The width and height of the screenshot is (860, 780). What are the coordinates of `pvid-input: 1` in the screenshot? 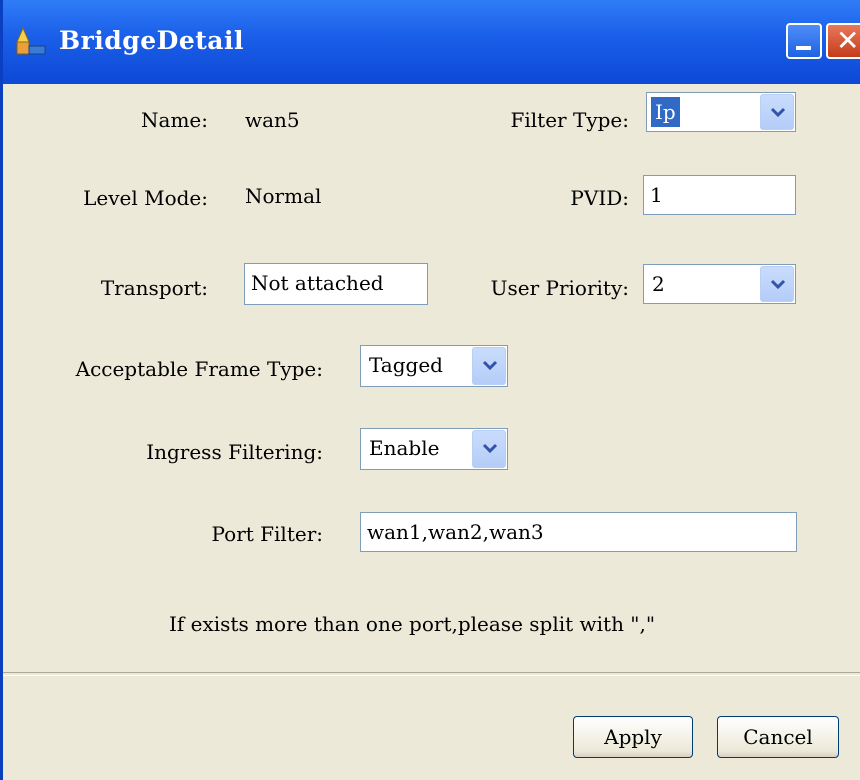 It's located at (719, 195).